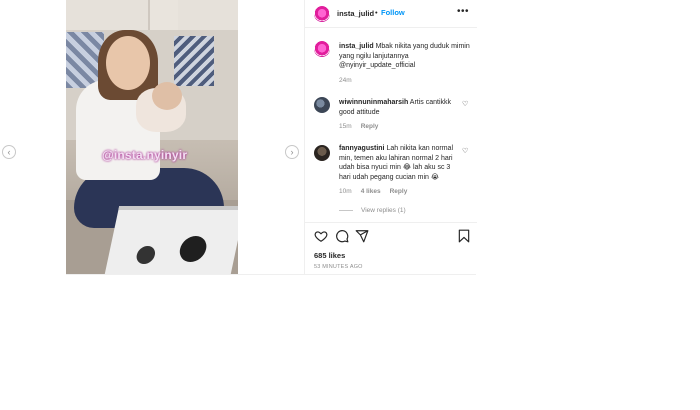  Describe the element at coordinates (391, 248) in the screenshot. I see `post-actions-bar: 685 likes 53 MINUTES AGO` at that location.